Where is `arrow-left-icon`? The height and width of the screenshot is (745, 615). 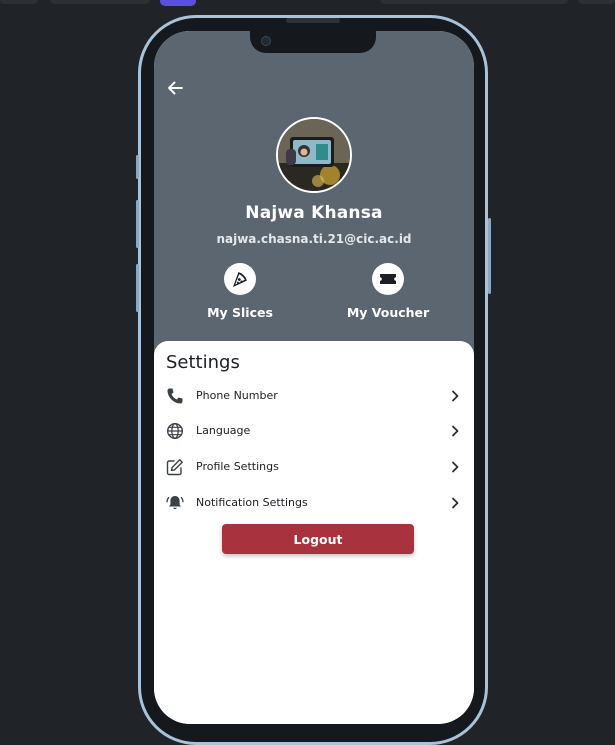
arrow-left-icon is located at coordinates (175, 88).